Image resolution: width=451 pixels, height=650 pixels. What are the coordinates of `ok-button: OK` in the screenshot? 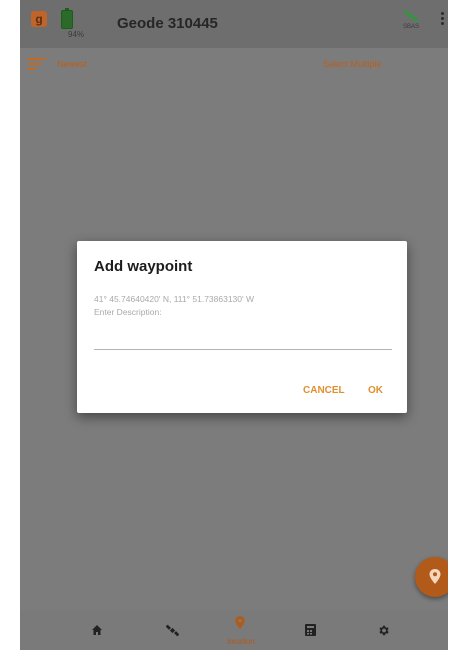 It's located at (375, 390).